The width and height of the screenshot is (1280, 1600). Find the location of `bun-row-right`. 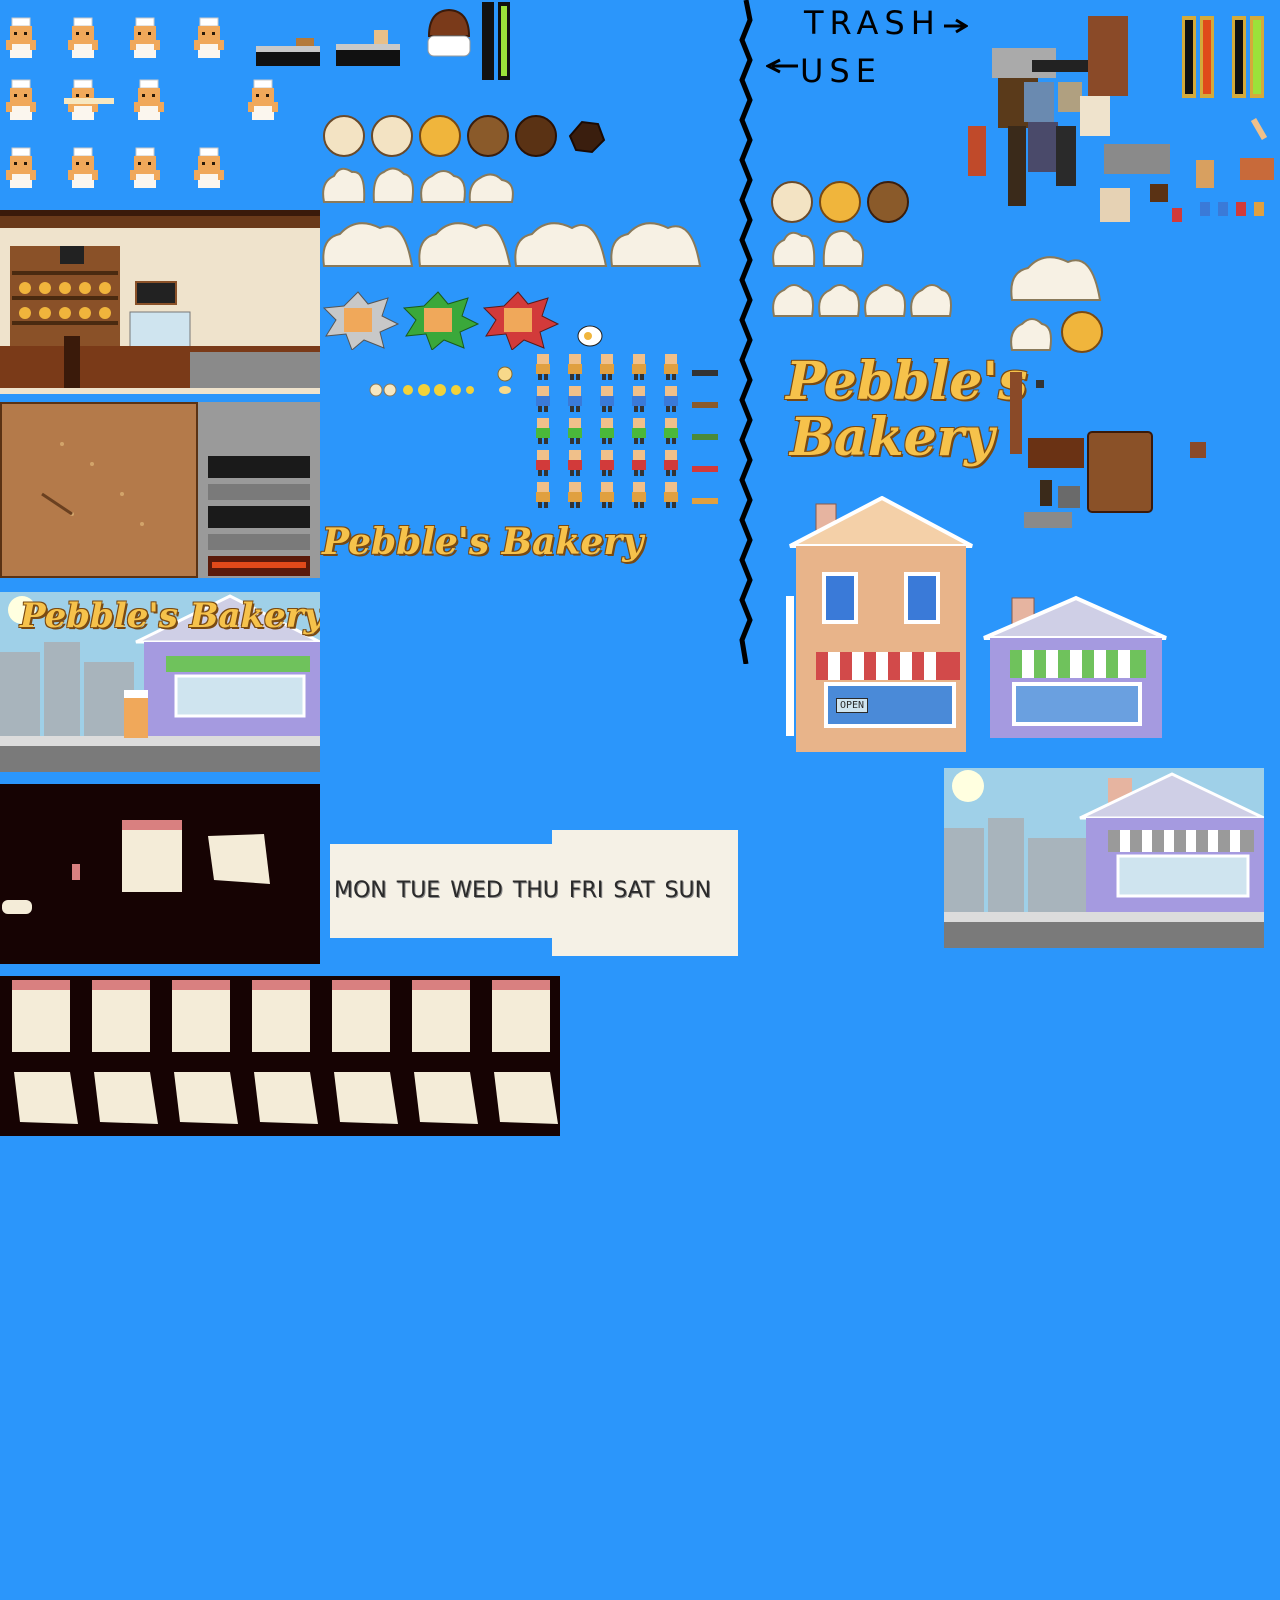

bun-row-right is located at coordinates (840, 202).